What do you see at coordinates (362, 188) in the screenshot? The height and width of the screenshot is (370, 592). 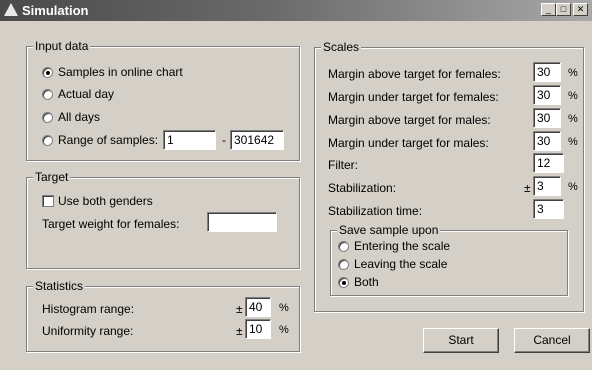 I see `scale-row-label: Stabilization:` at bounding box center [362, 188].